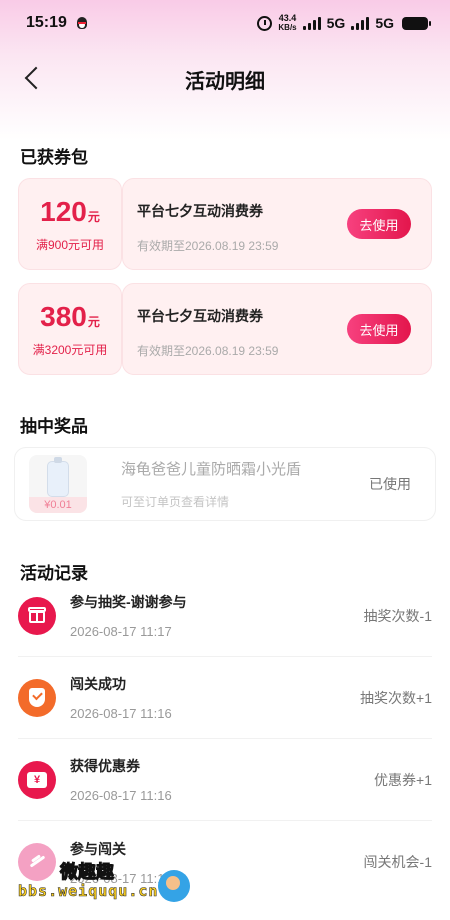 Image resolution: width=450 pixels, height=920 pixels. What do you see at coordinates (397, 615) in the screenshot?
I see `record-value: 抽奖次数-1` at bounding box center [397, 615].